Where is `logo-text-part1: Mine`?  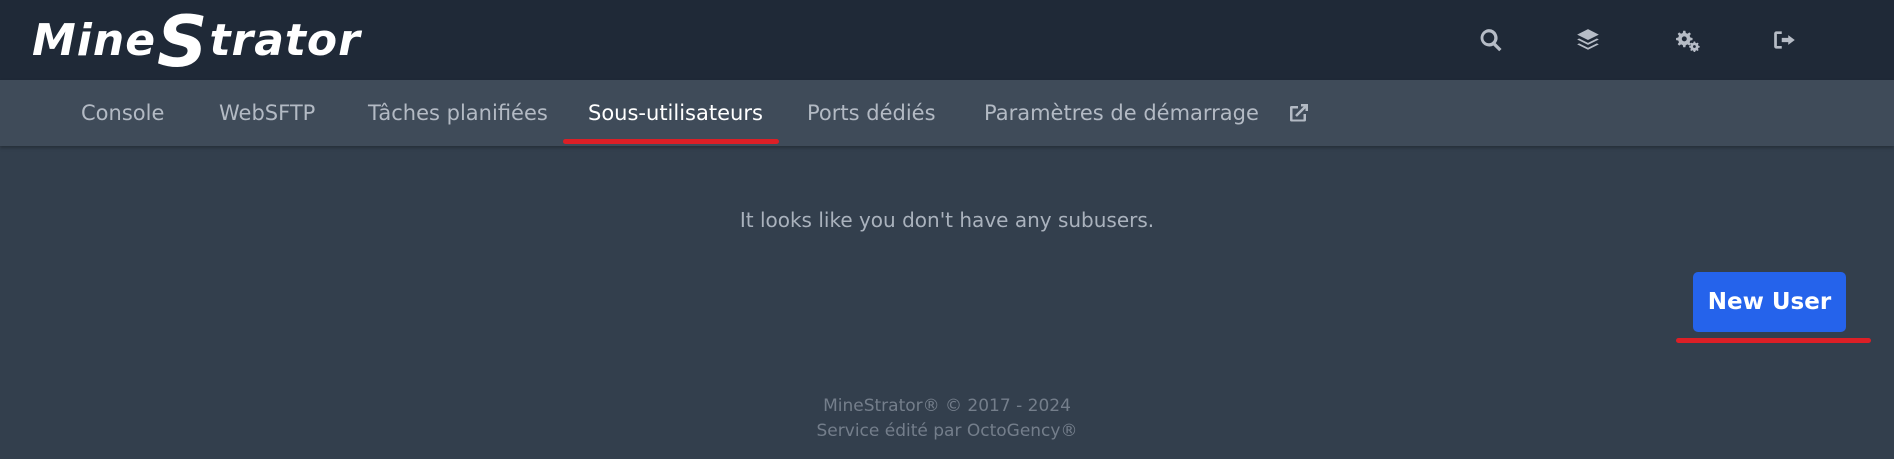
logo-text-part1: Mine is located at coordinates (94, 40).